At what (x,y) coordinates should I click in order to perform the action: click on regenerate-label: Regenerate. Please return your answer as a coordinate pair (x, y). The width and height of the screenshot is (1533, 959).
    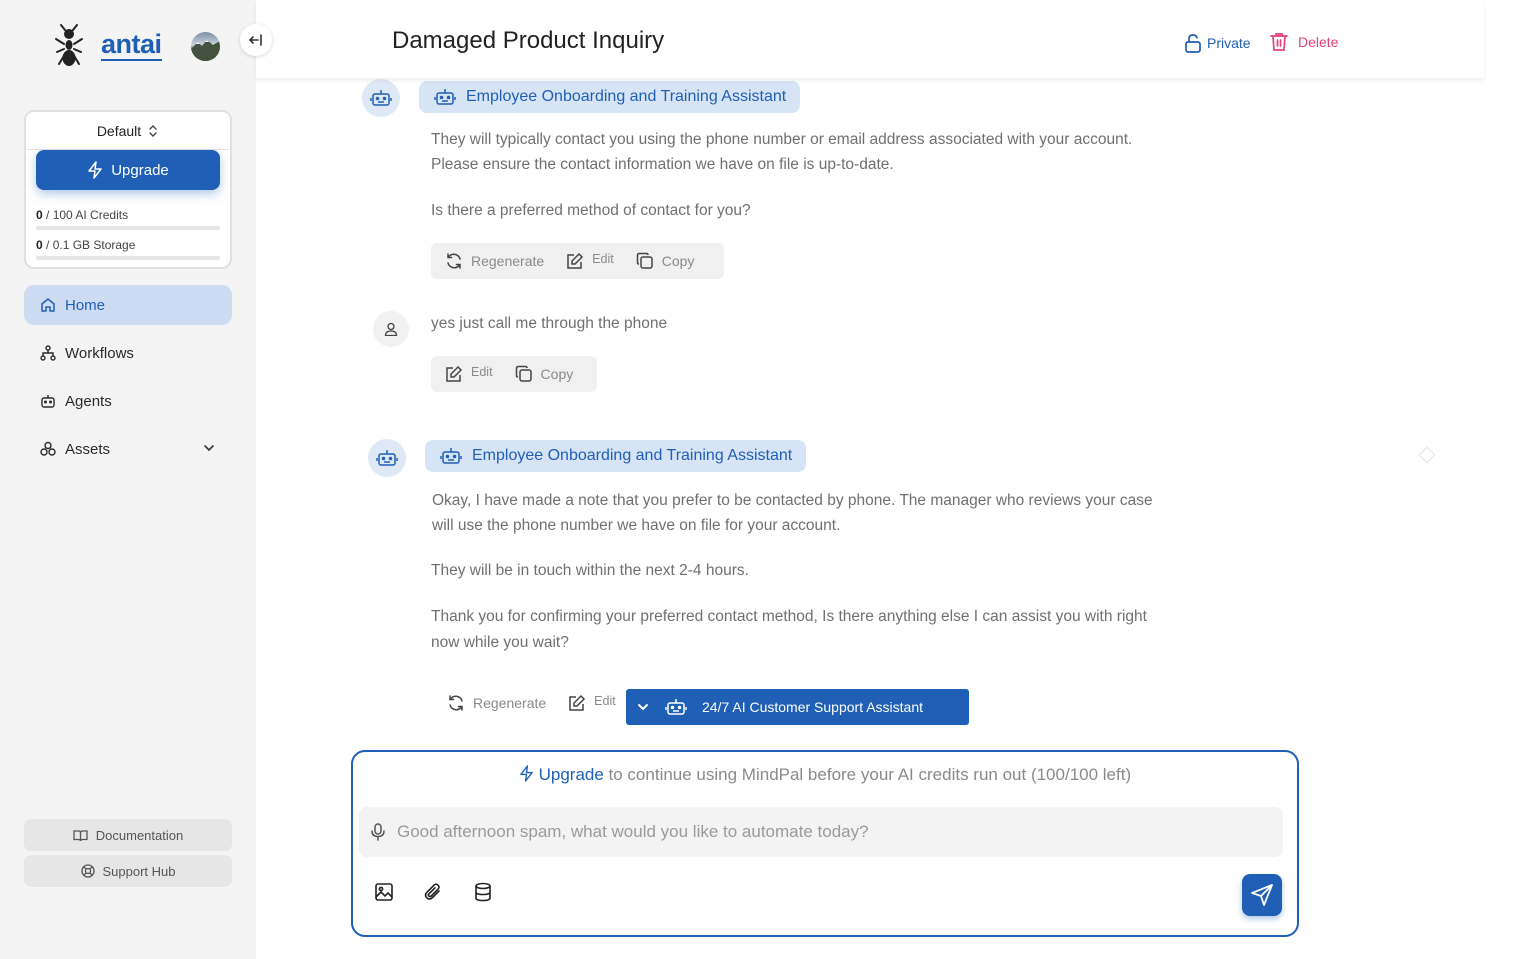
    Looking at the image, I should click on (510, 703).